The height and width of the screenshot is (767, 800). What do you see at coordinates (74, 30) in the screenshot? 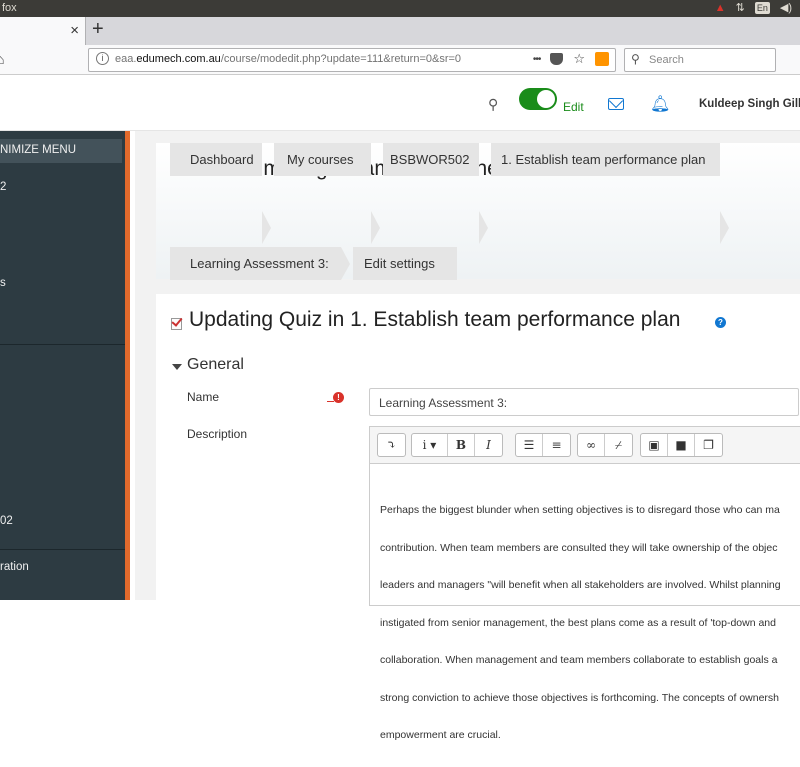
I see `close-tab-icon: ×` at bounding box center [74, 30].